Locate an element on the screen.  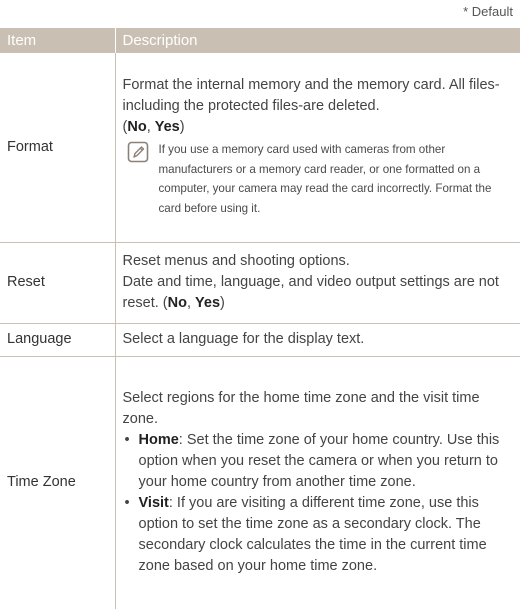
reset-option-no: No is located at coordinates (177, 302).